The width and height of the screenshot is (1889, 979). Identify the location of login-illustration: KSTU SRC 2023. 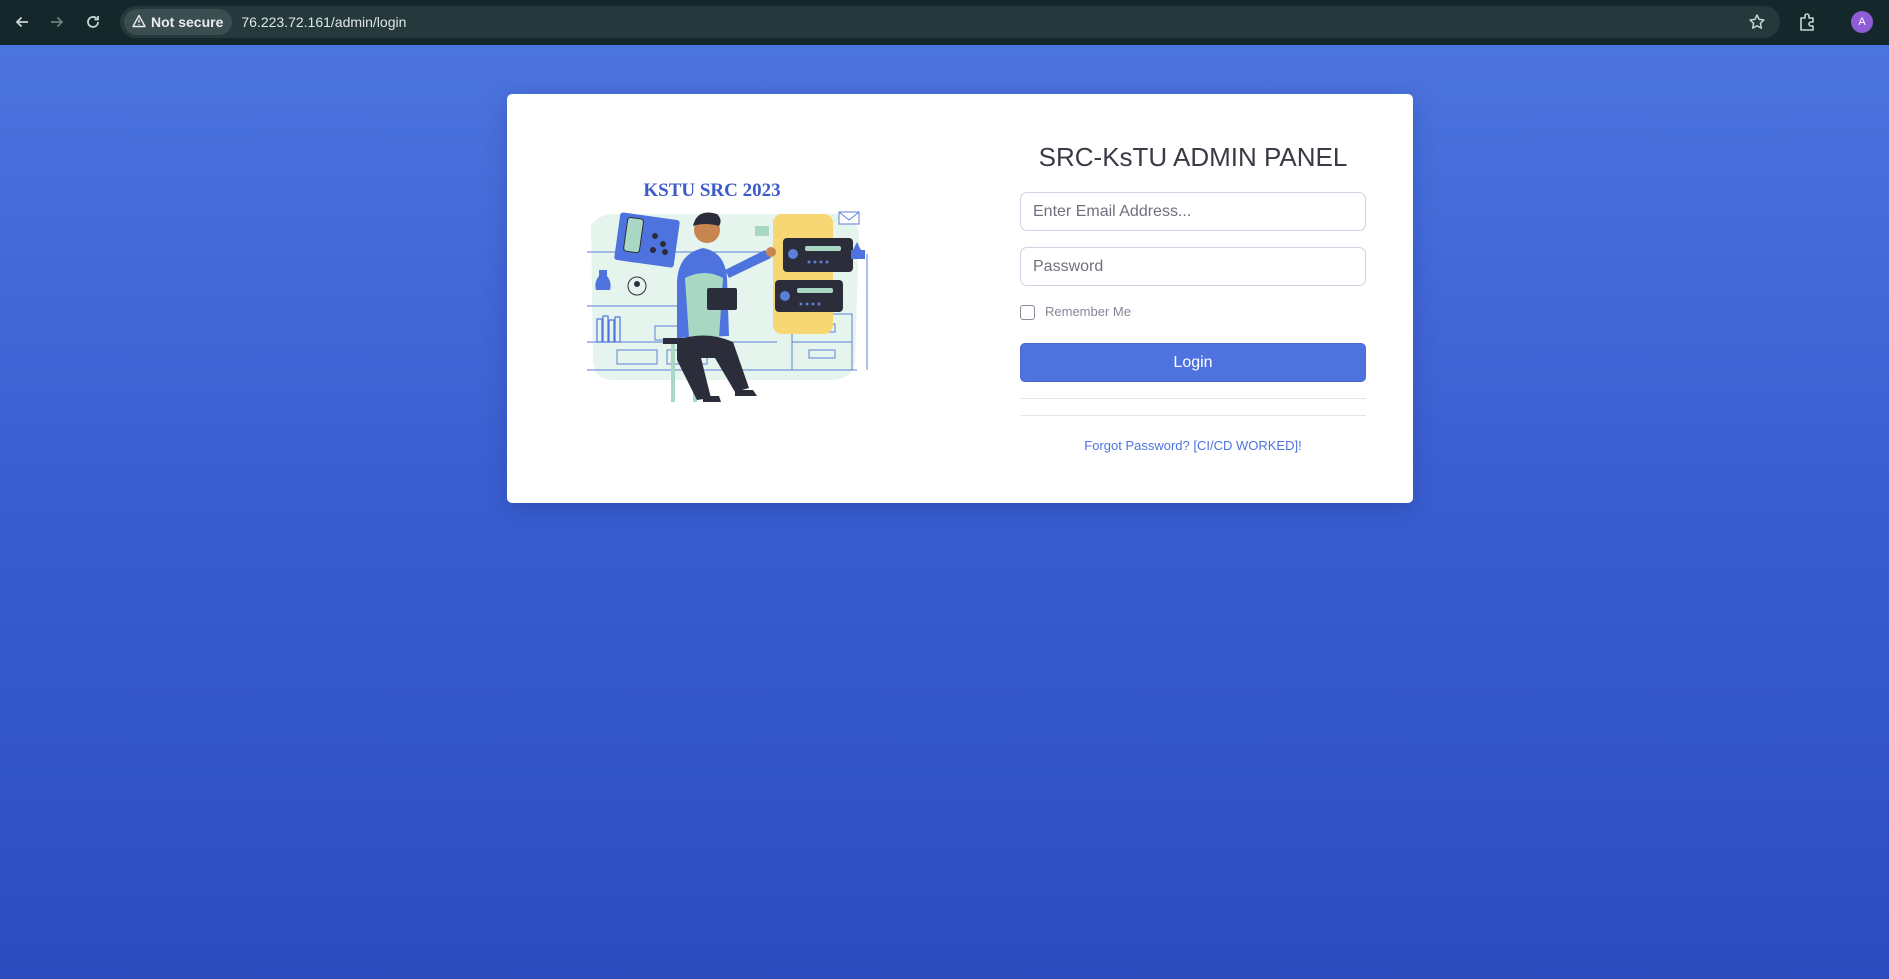
(727, 291).